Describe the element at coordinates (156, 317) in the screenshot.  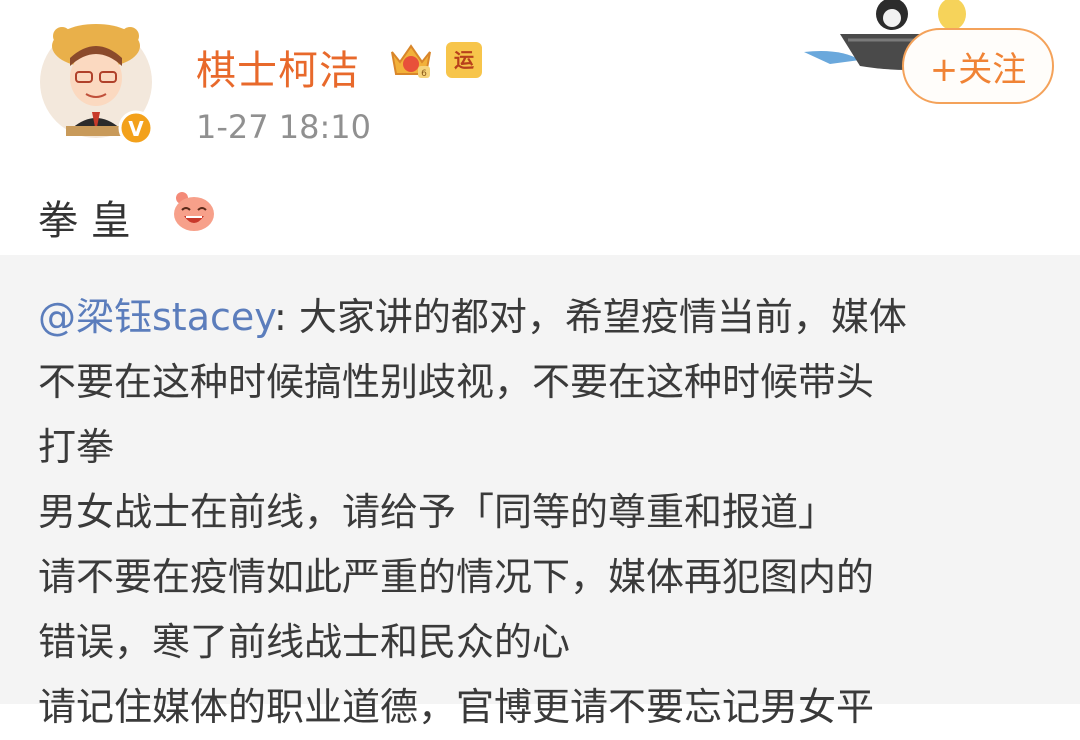
I see `mention-link: @梁钰stacey` at that location.